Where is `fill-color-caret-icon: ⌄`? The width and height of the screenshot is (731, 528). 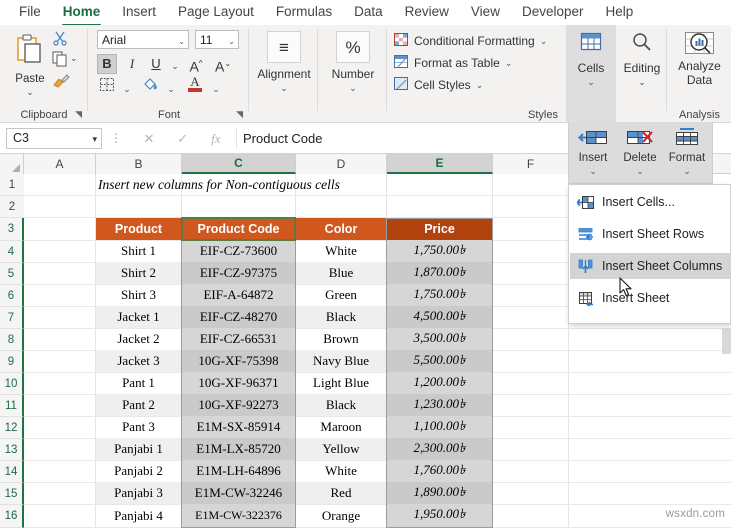
fill-color-caret-icon: ⌄ is located at coordinates (171, 89).